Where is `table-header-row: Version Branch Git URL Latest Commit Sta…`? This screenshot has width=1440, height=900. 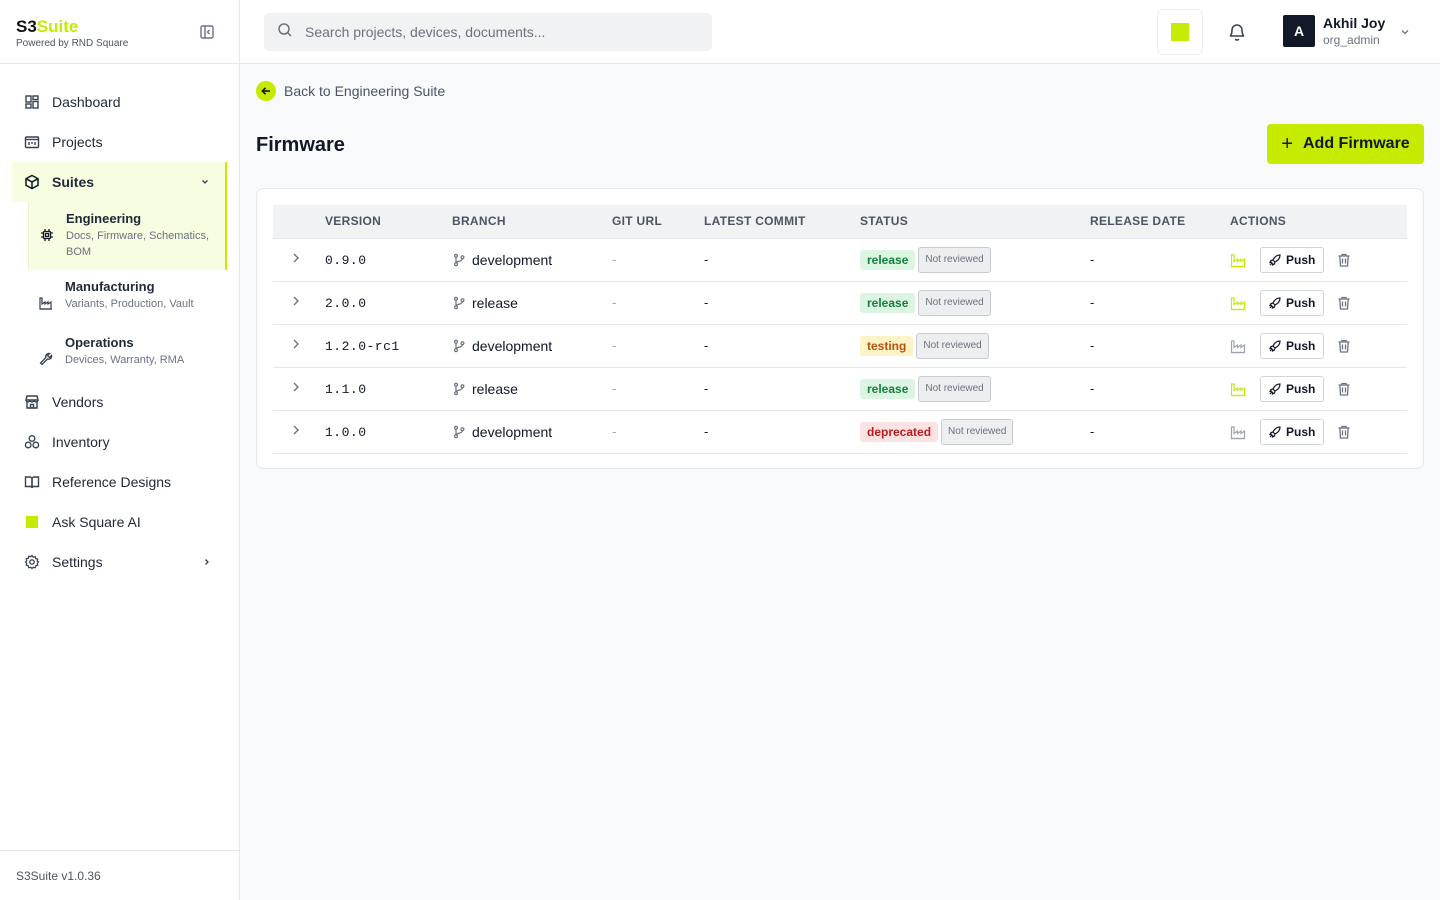
table-header-row: Version Branch Git URL Latest Commit Sta… is located at coordinates (840, 222).